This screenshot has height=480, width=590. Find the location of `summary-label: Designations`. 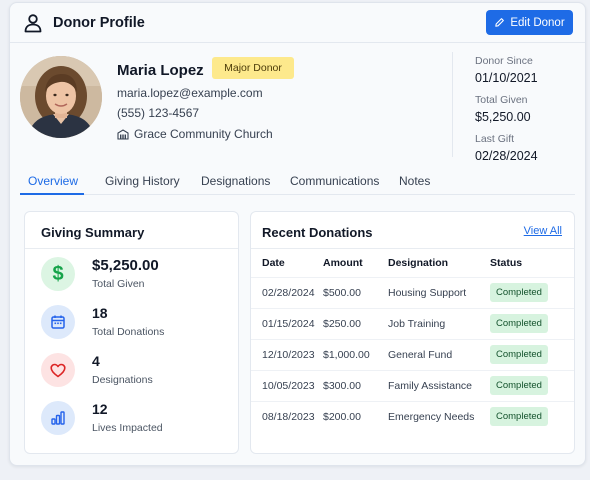

summary-label: Designations is located at coordinates (122, 380).